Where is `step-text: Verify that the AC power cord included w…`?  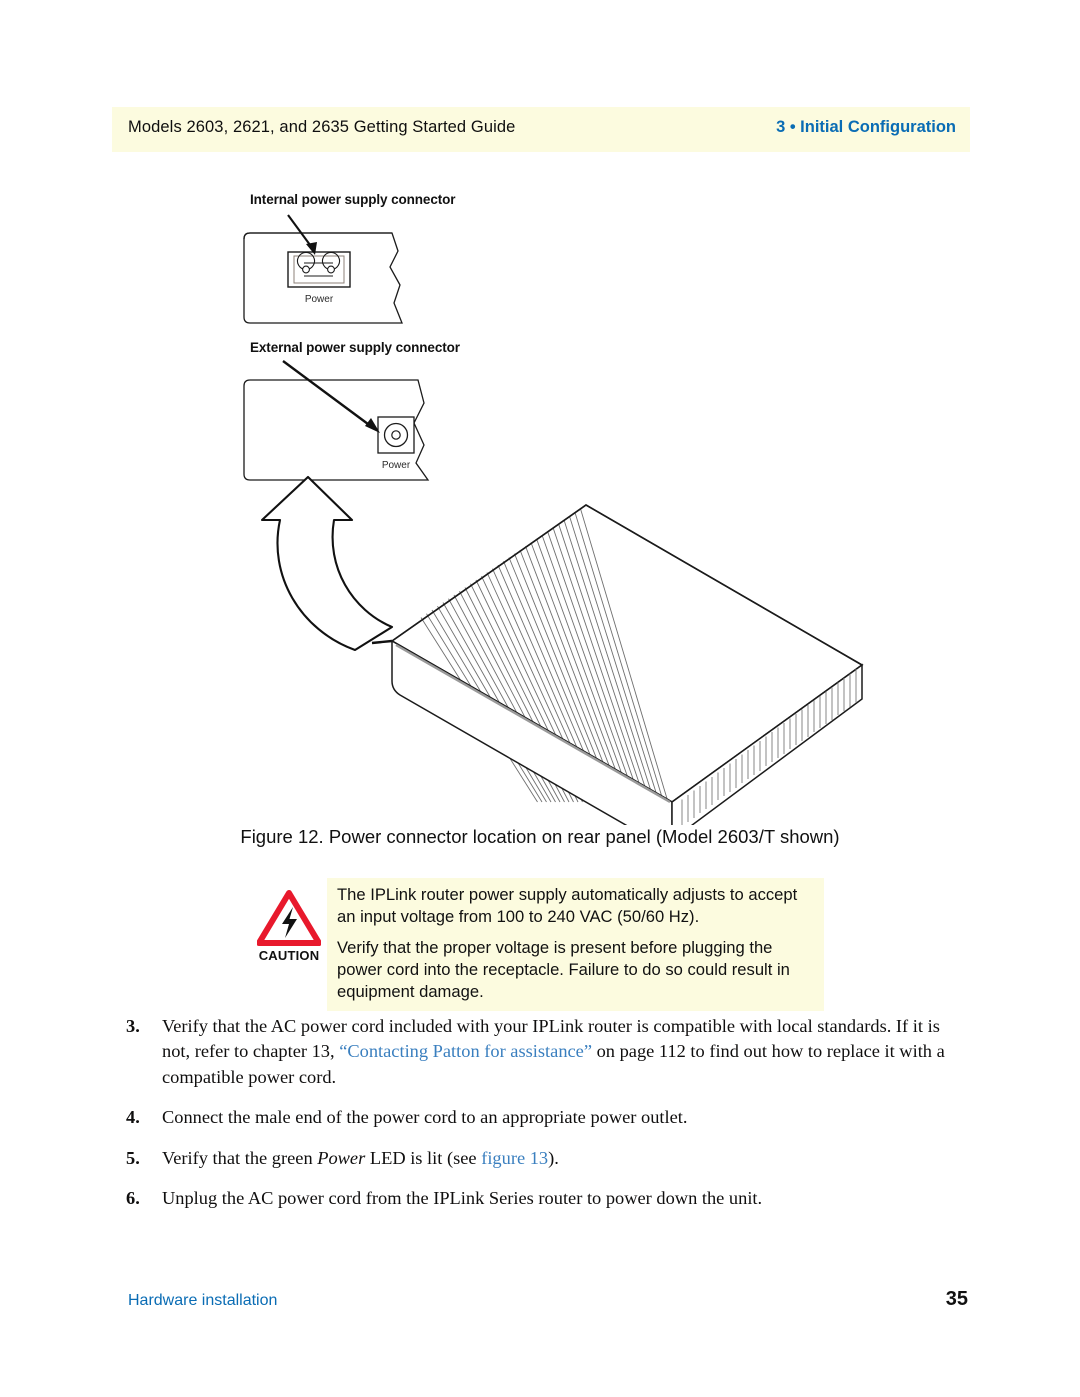
step-text: Verify that the AC power cord included w… is located at coordinates (553, 1051).